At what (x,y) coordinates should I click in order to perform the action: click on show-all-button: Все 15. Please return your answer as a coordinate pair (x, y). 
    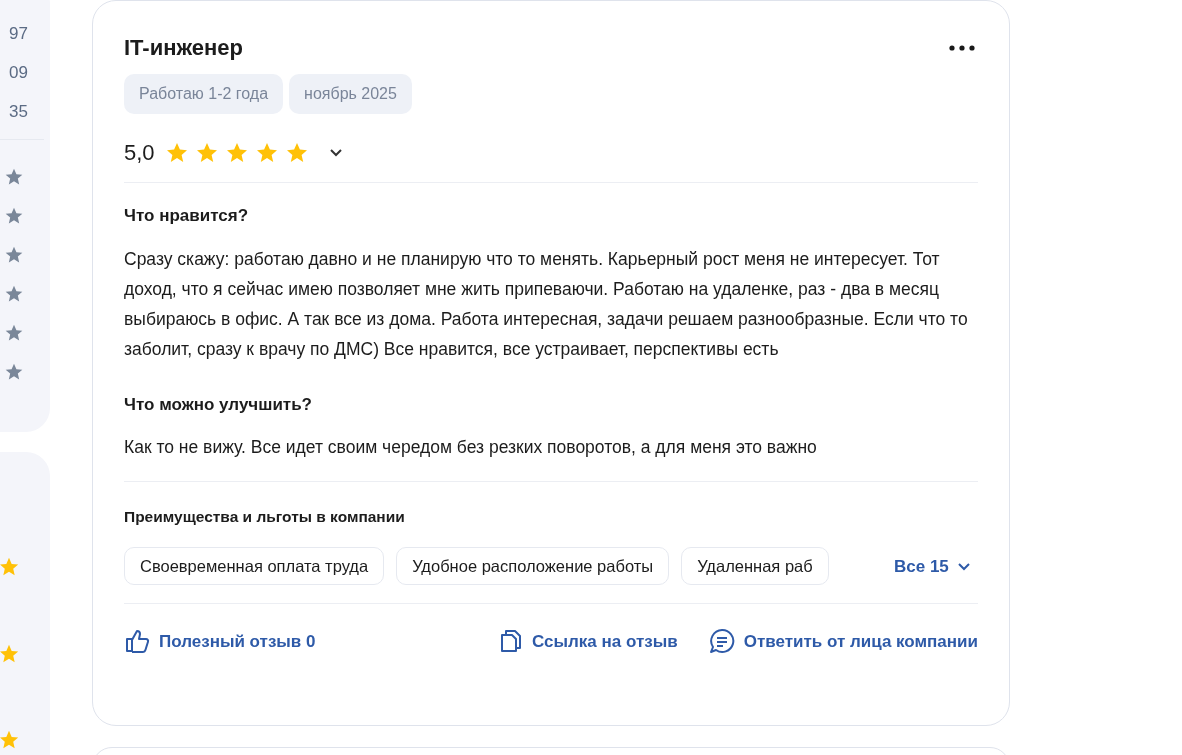
    Looking at the image, I should click on (932, 566).